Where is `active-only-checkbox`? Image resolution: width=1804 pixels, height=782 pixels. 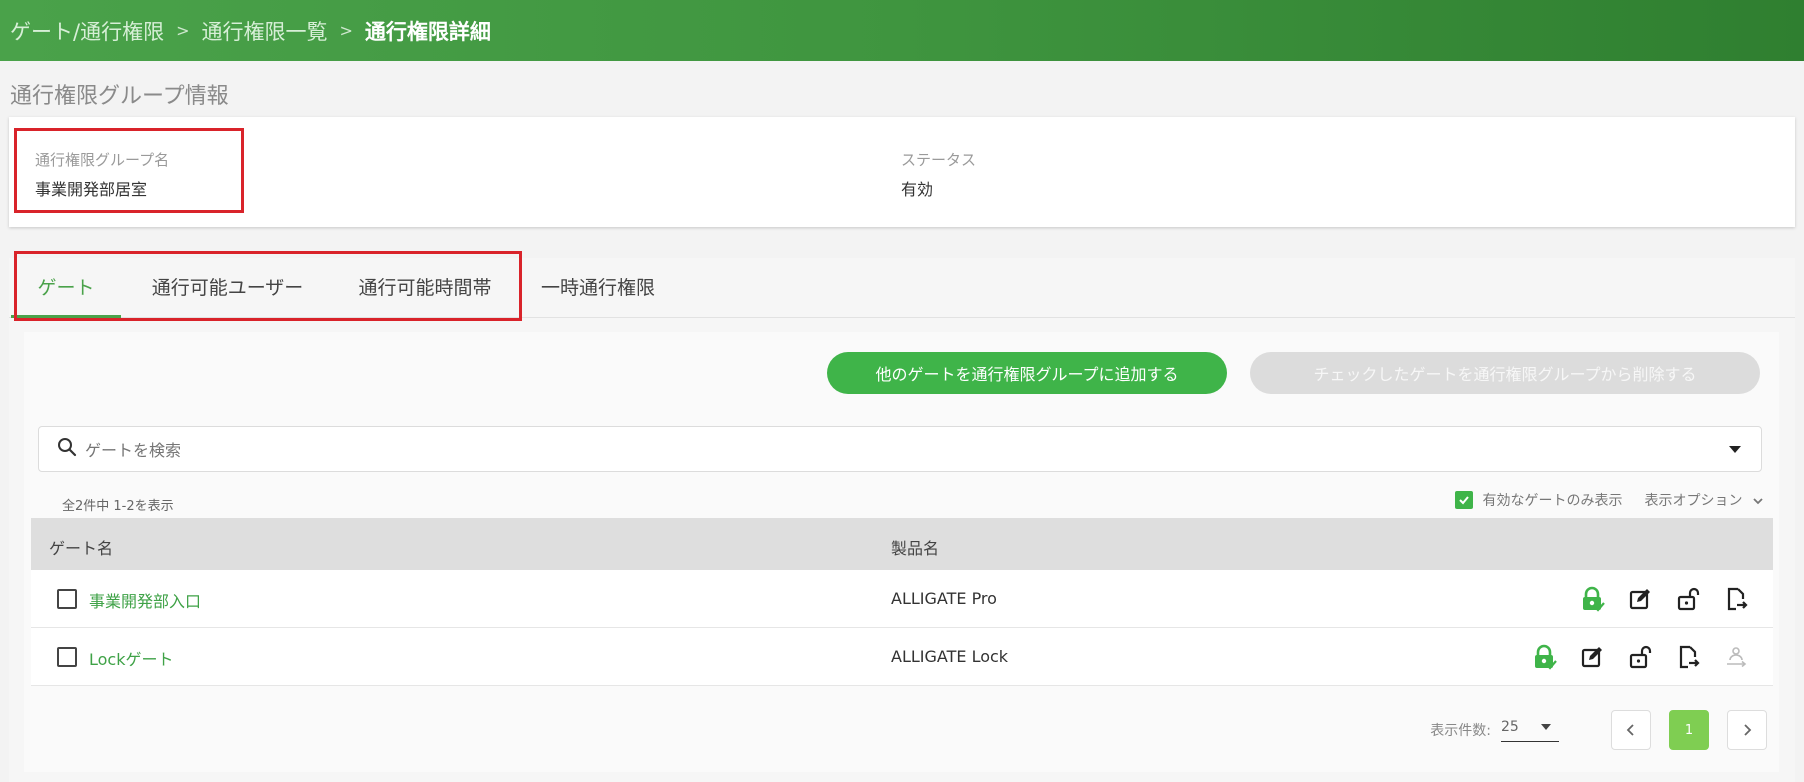
active-only-checkbox is located at coordinates (1463, 500).